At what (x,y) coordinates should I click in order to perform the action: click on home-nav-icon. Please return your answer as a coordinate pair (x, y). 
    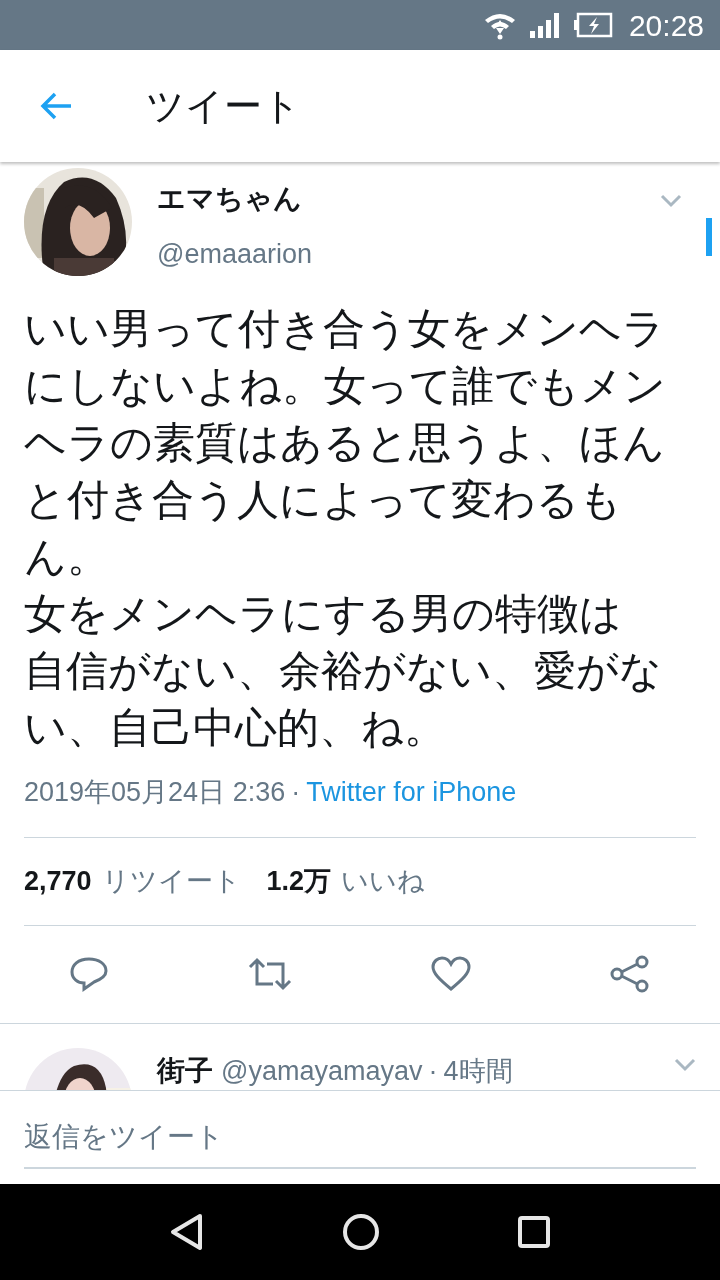
    Looking at the image, I should click on (361, 1232).